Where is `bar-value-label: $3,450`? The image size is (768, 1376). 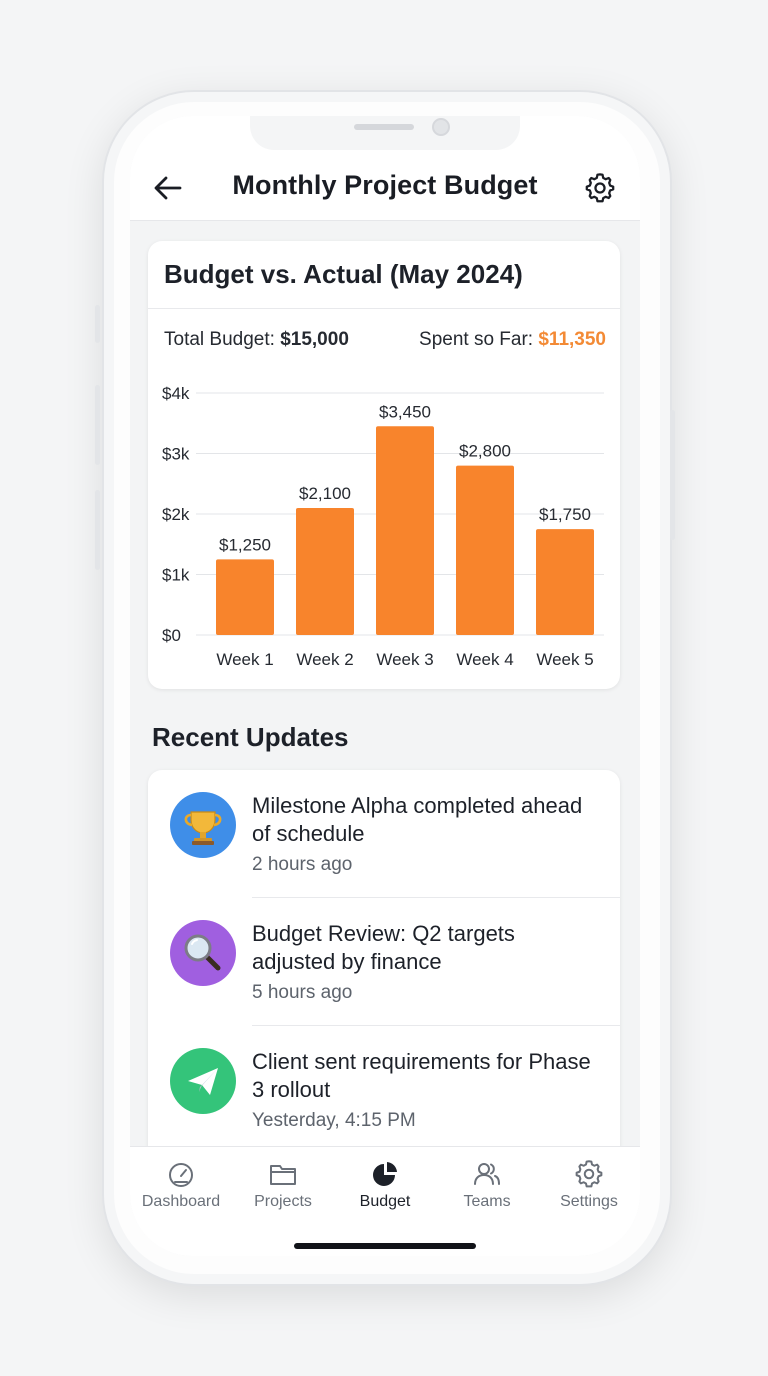
bar-value-label: $3,450 is located at coordinates (405, 411).